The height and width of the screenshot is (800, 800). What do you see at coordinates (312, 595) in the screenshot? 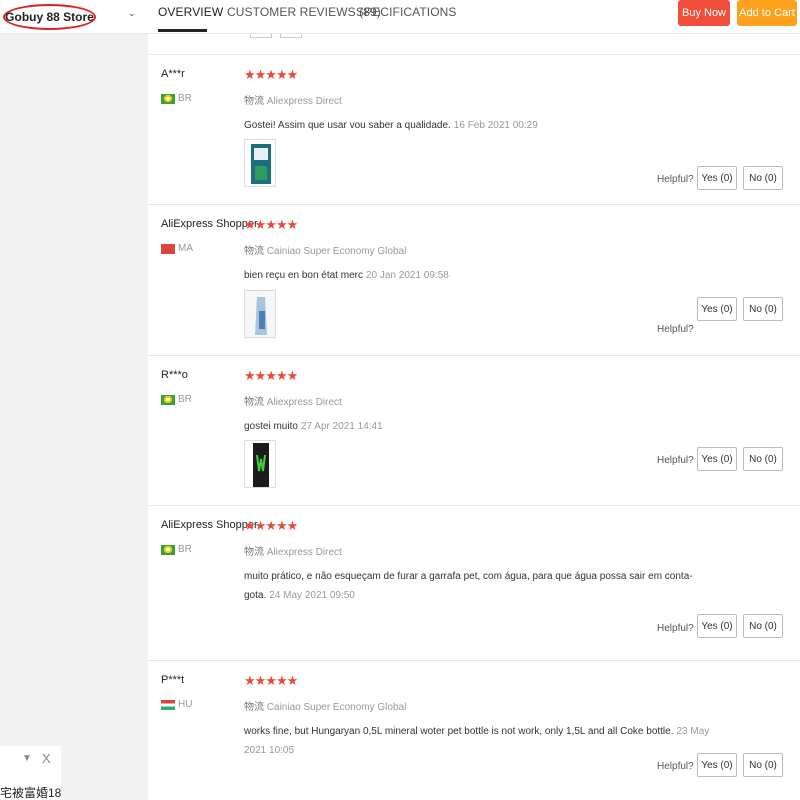
I see `review-date: 24 May 2021 09:50` at bounding box center [312, 595].